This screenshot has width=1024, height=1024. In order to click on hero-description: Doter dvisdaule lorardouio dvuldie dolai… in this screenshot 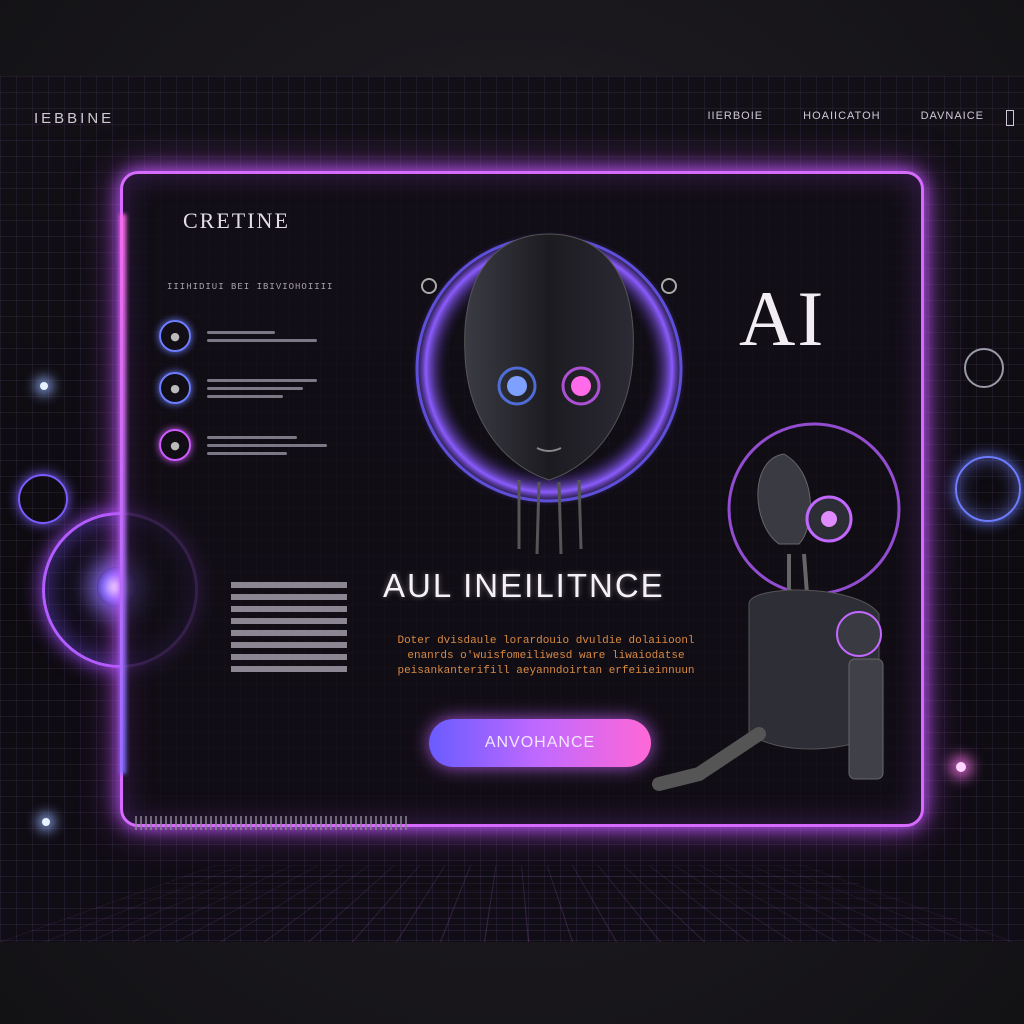, I will do `click(546, 656)`.